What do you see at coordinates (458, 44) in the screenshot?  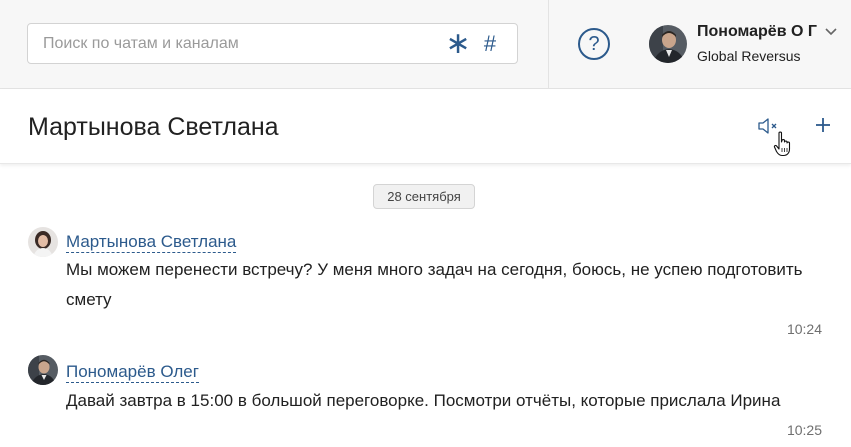 I see `asterisk-icon: ∗` at bounding box center [458, 44].